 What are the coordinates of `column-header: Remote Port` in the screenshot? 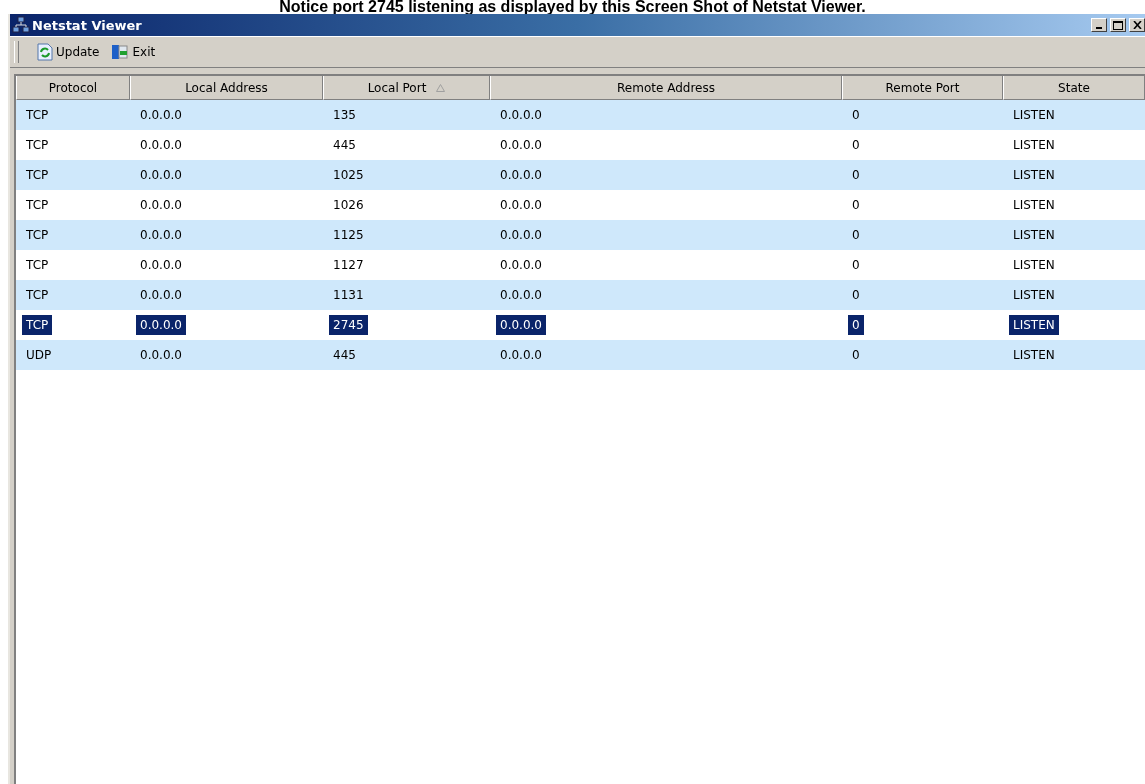 It's located at (922, 88).